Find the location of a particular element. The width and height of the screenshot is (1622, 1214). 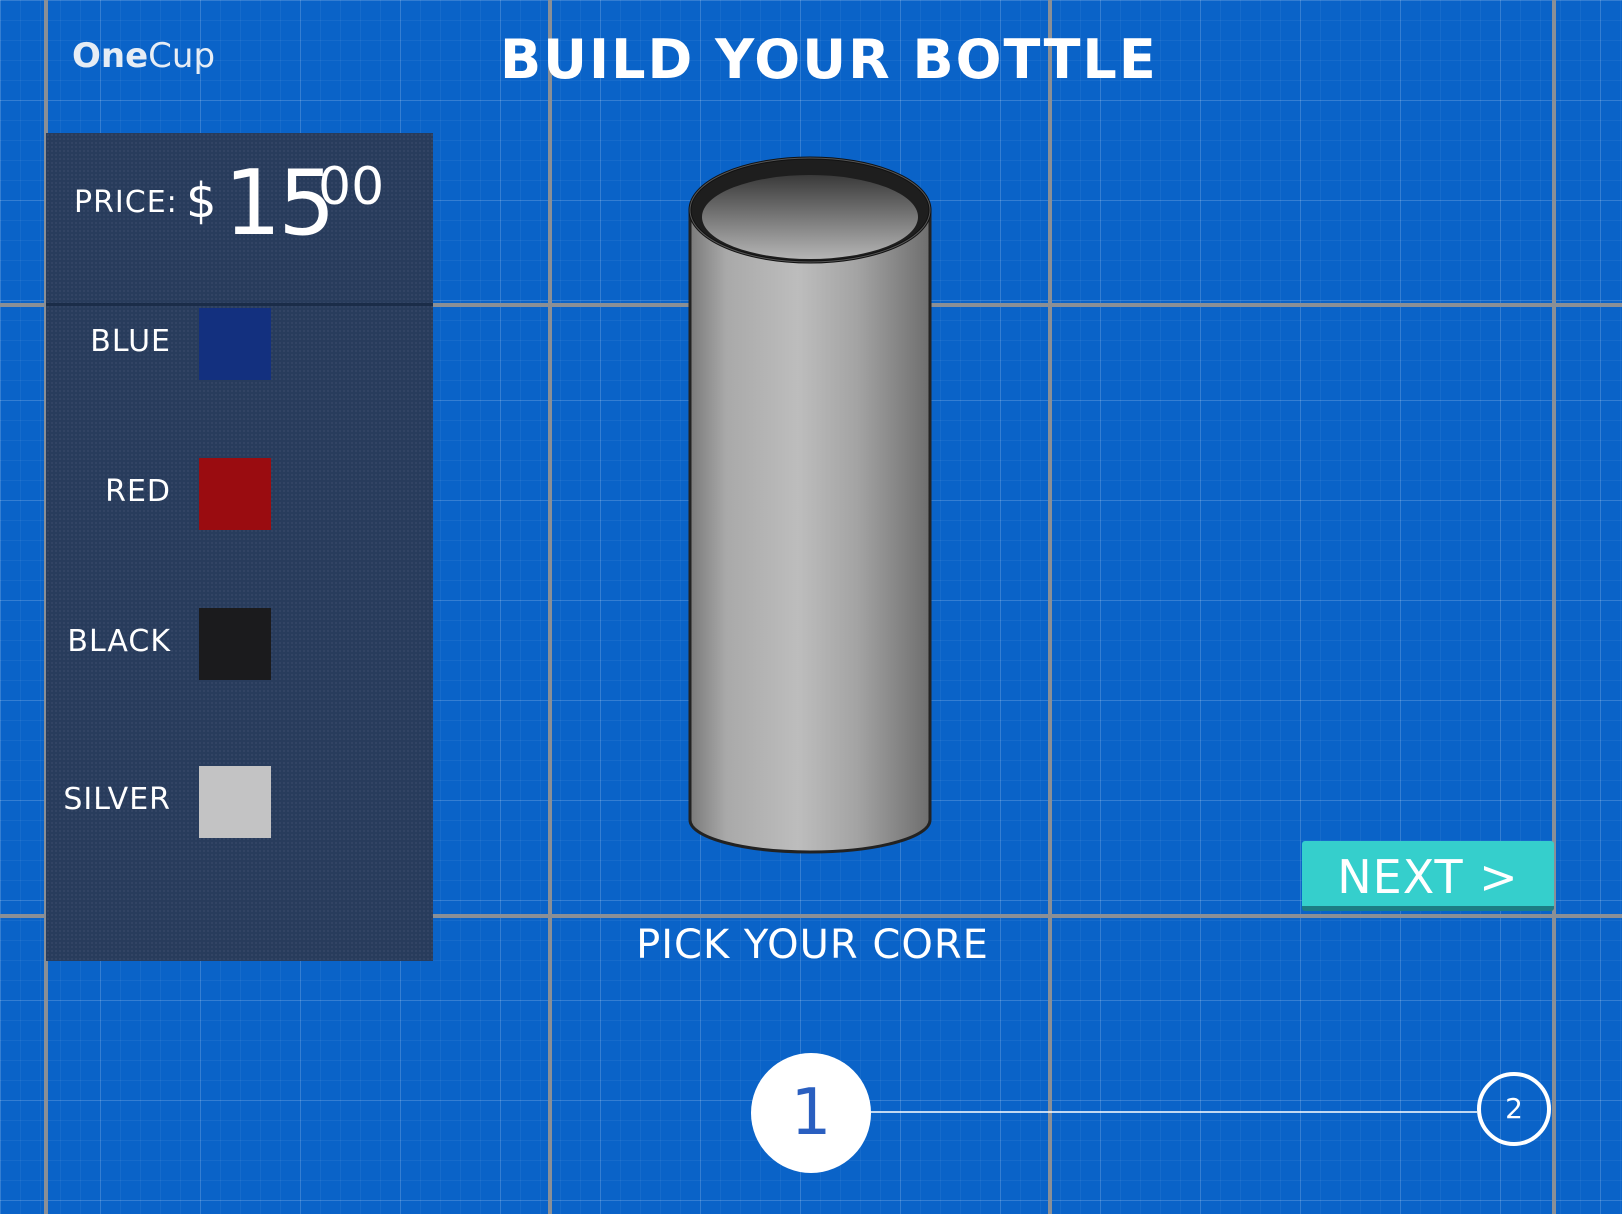

step-caption: PICK YOUR CORE is located at coordinates (812, 945).